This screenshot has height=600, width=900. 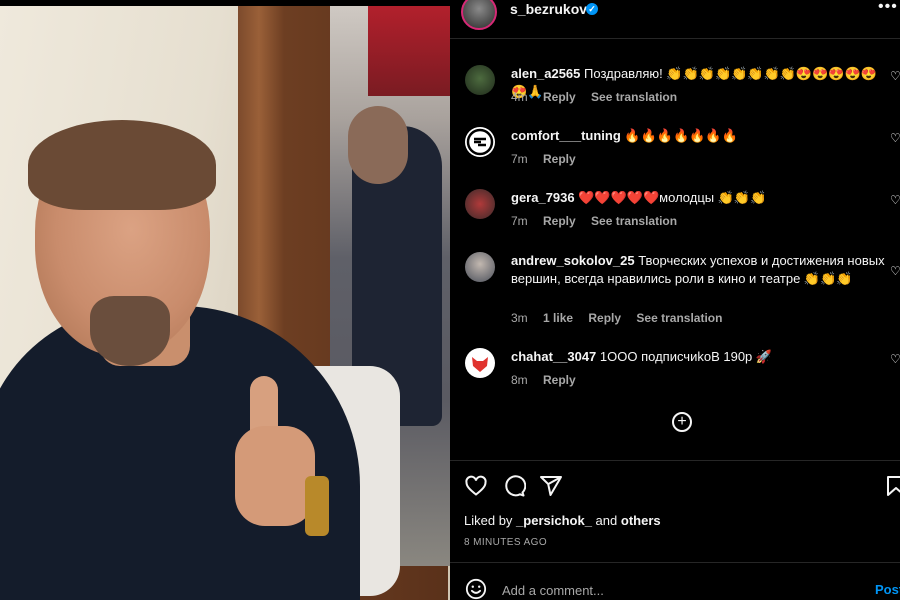 What do you see at coordinates (554, 520) in the screenshot?
I see `liked-by-user: _persichok_` at bounding box center [554, 520].